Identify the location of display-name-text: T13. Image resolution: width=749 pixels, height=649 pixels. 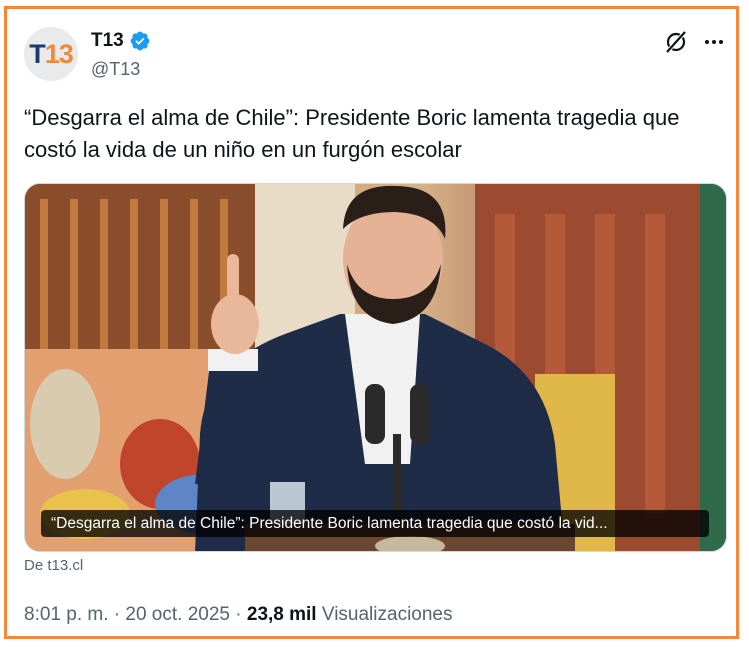
(107, 40).